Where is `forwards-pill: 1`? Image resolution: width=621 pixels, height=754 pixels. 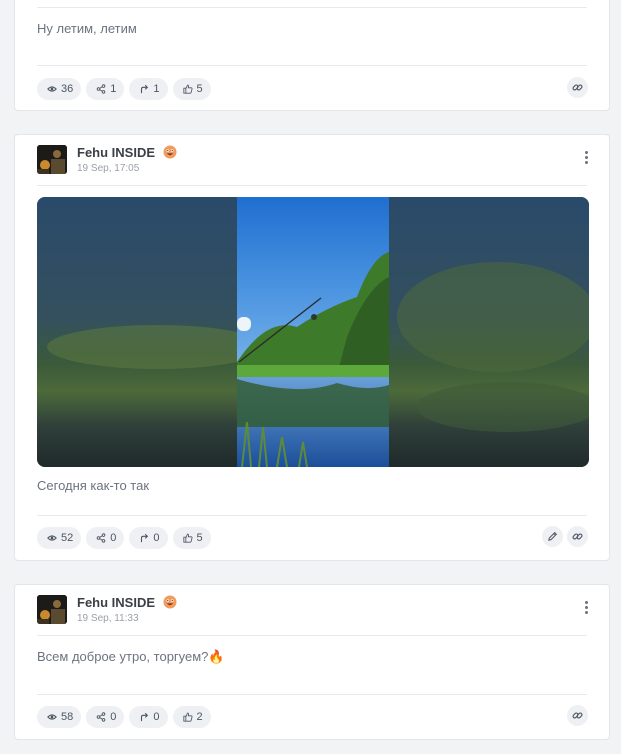
forwards-pill: 1 is located at coordinates (148, 89).